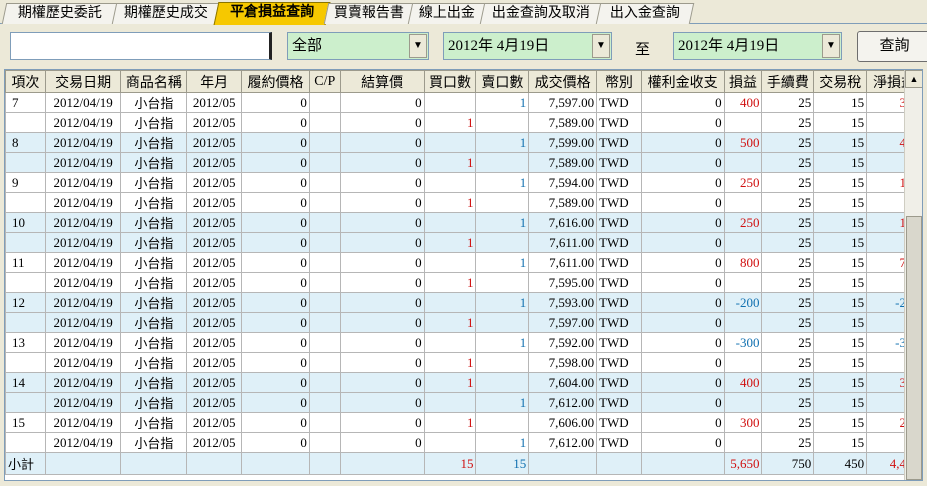 The width and height of the screenshot is (927, 486). What do you see at coordinates (743, 422) in the screenshot?
I see `cell-pl: 300` at bounding box center [743, 422].